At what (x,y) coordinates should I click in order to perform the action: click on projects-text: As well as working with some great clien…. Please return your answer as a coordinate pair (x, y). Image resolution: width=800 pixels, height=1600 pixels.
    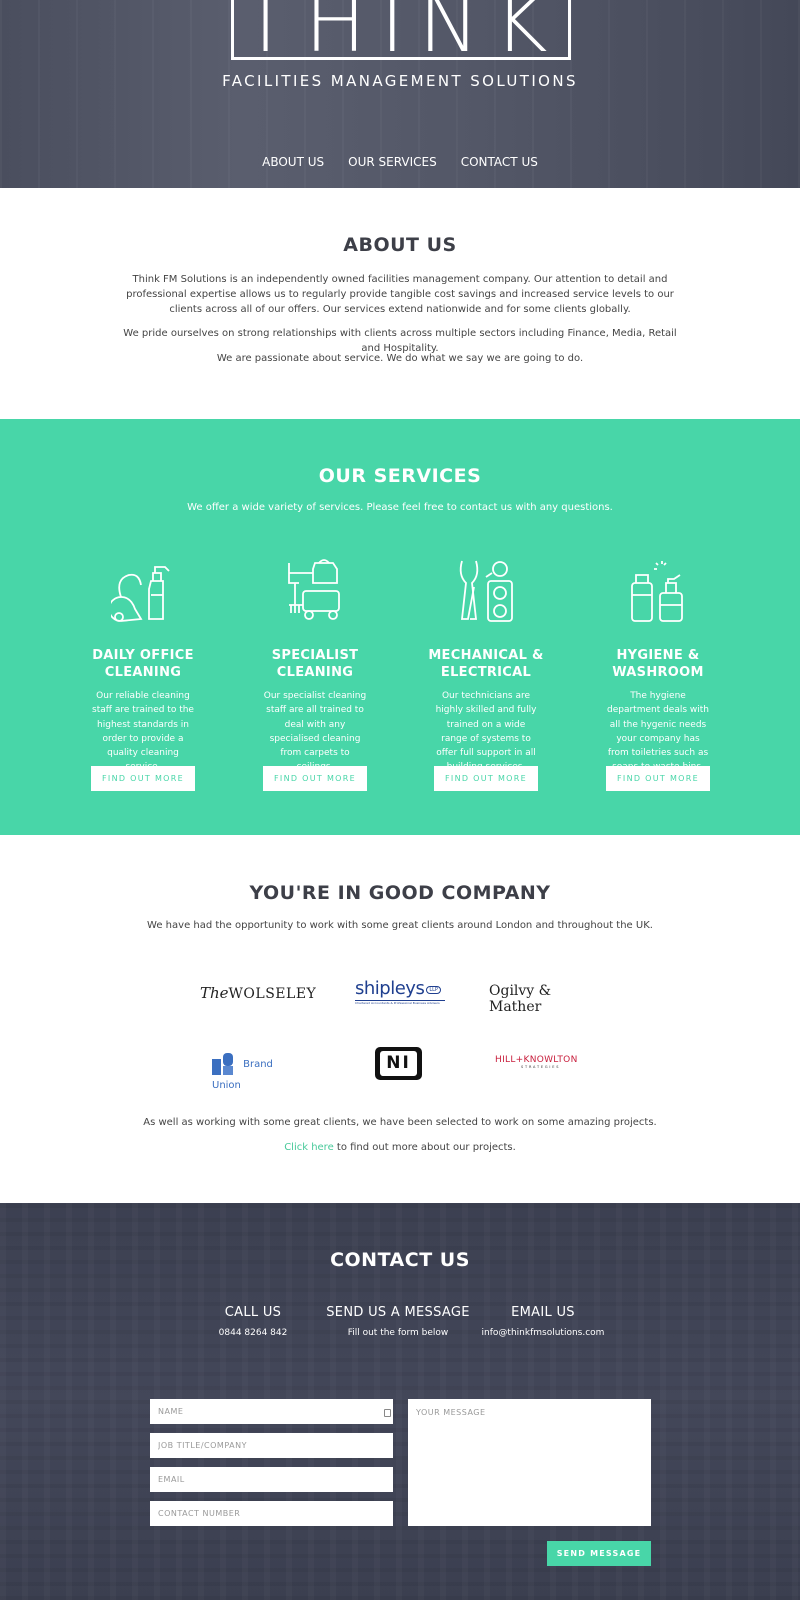
    Looking at the image, I should click on (400, 1122).